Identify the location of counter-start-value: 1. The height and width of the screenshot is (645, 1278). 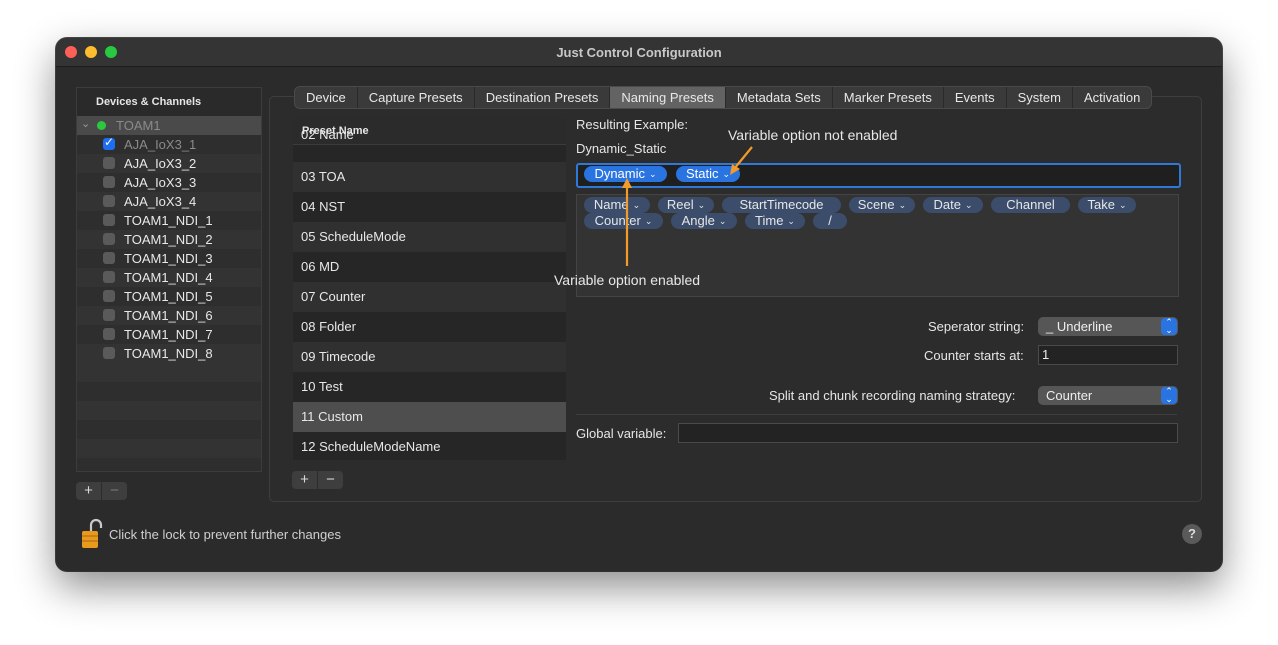
(1046, 354).